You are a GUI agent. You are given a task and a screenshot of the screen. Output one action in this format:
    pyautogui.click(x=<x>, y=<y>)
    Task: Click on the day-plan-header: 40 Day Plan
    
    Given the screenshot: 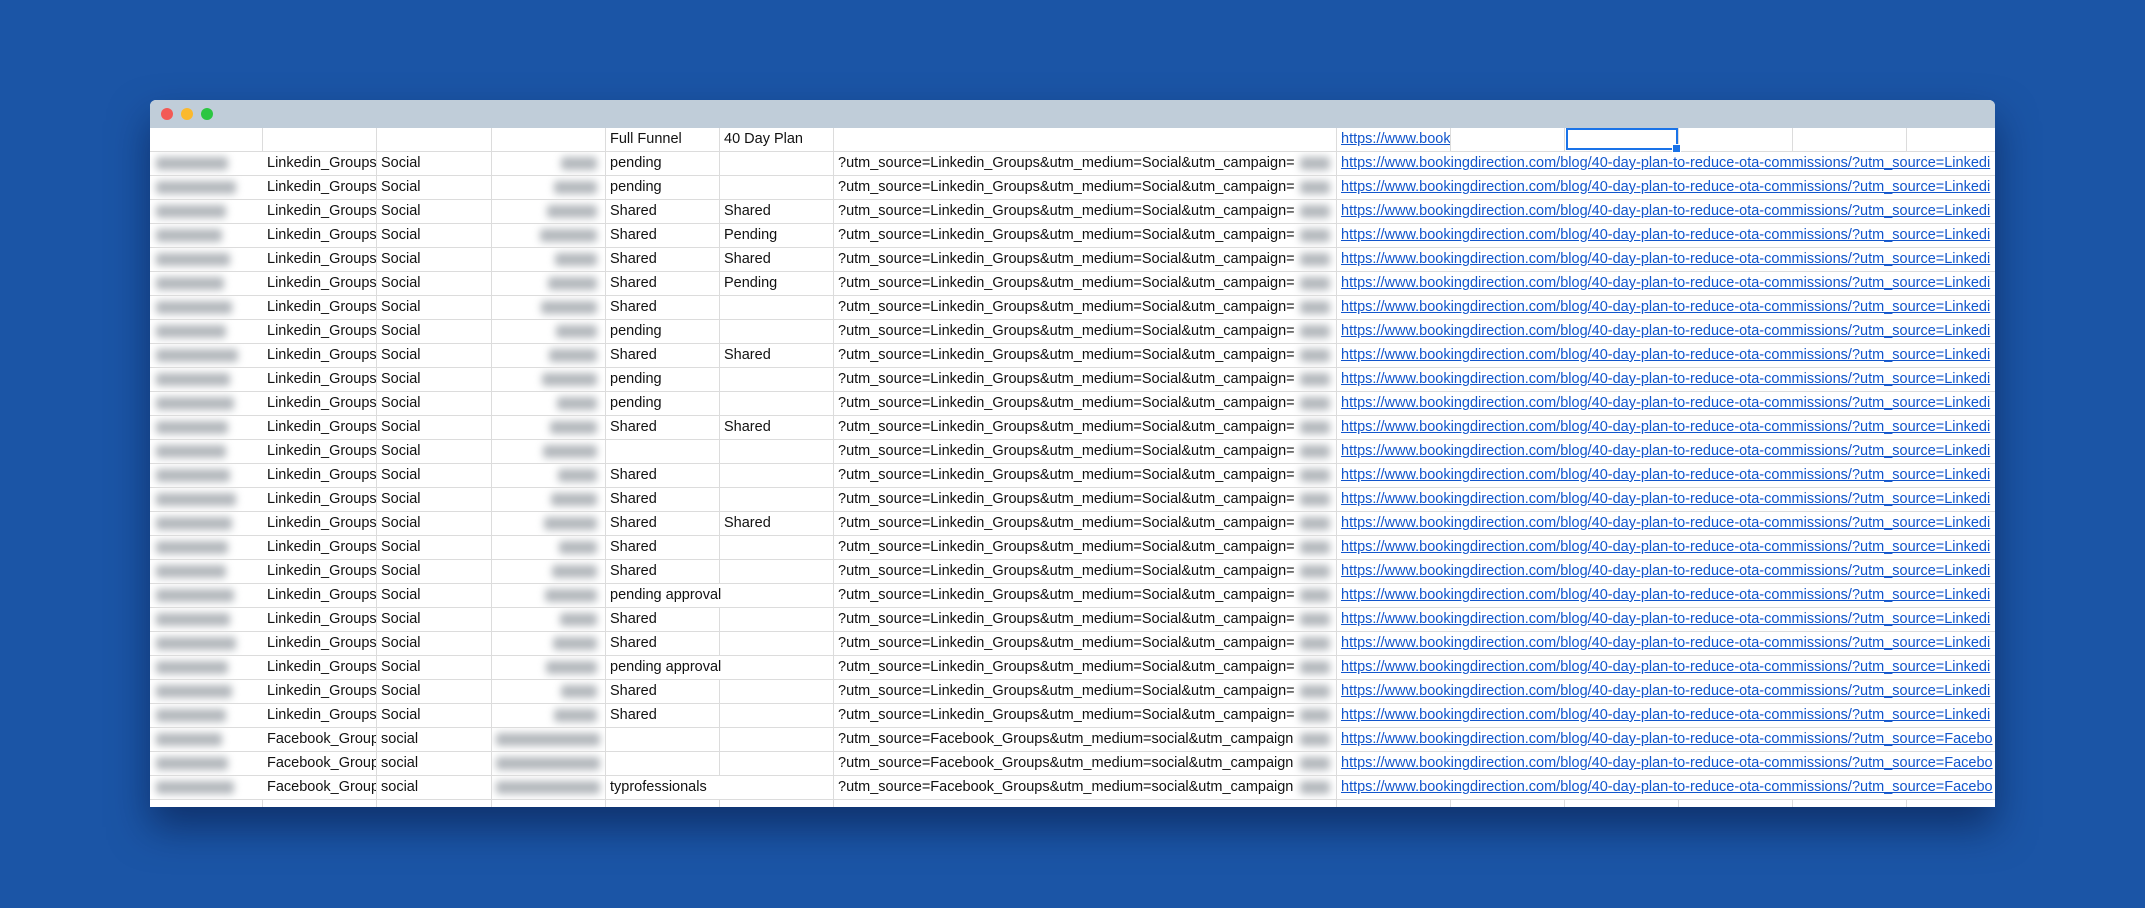 What is the action you would take?
    pyautogui.click(x=777, y=139)
    